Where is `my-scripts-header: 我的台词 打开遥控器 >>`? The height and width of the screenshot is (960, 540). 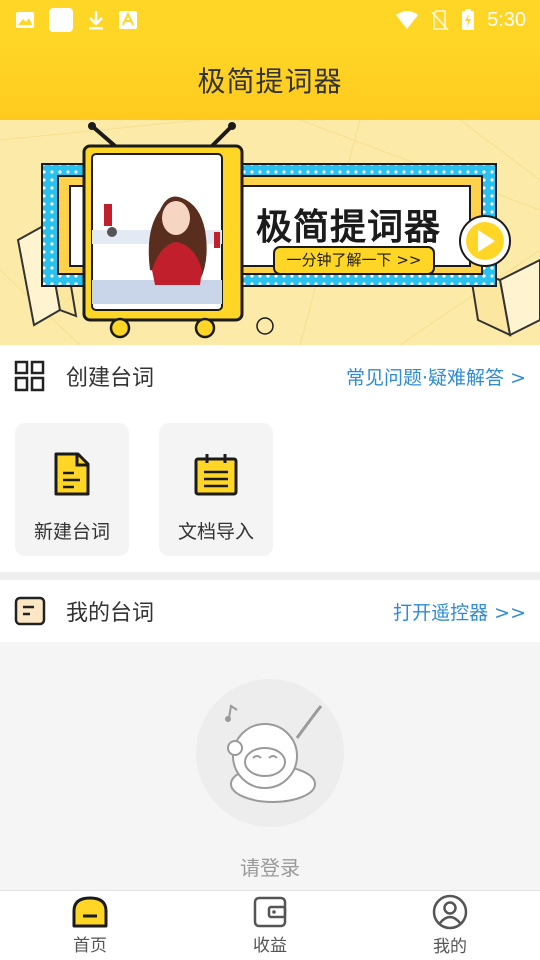 my-scripts-header: 我的台词 打开遥控器 >> is located at coordinates (270, 611).